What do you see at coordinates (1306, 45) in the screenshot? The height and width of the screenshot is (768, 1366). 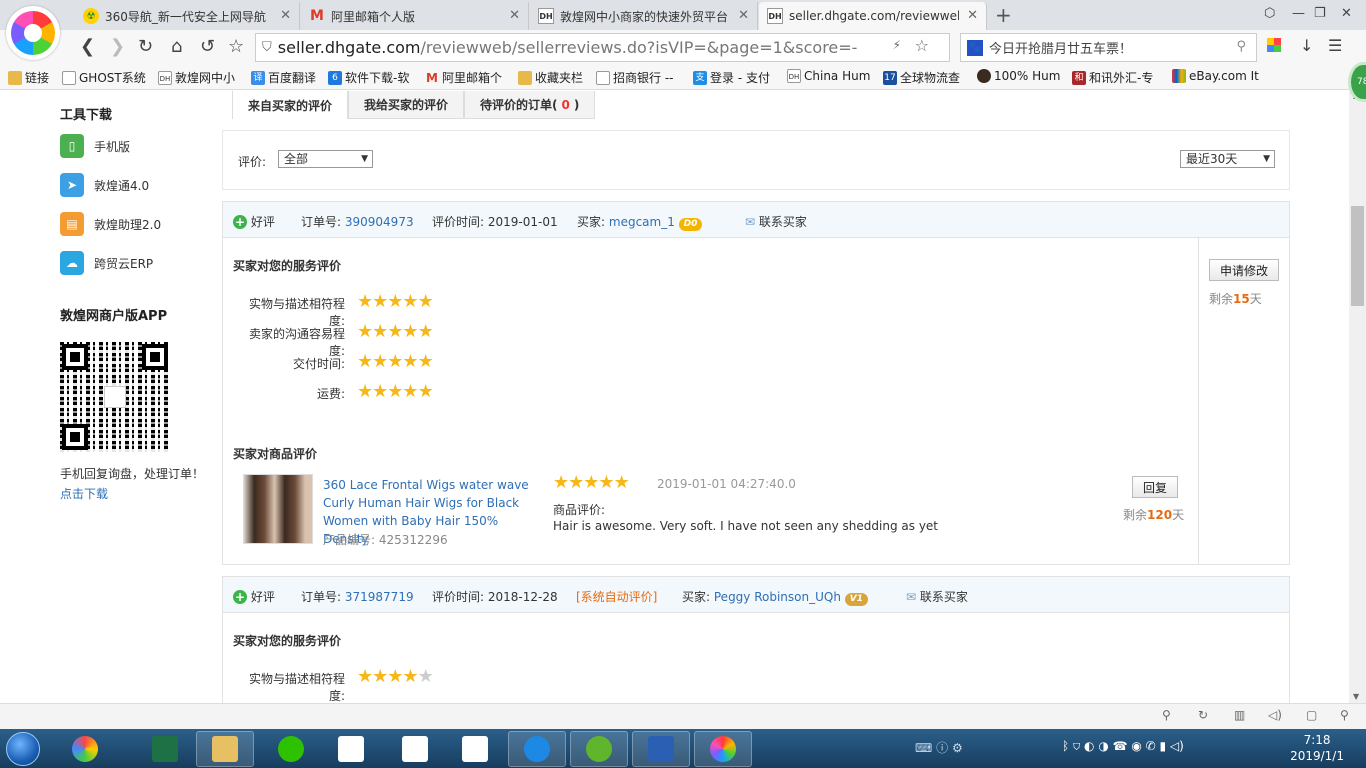 I see `download-icon: ↓` at bounding box center [1306, 45].